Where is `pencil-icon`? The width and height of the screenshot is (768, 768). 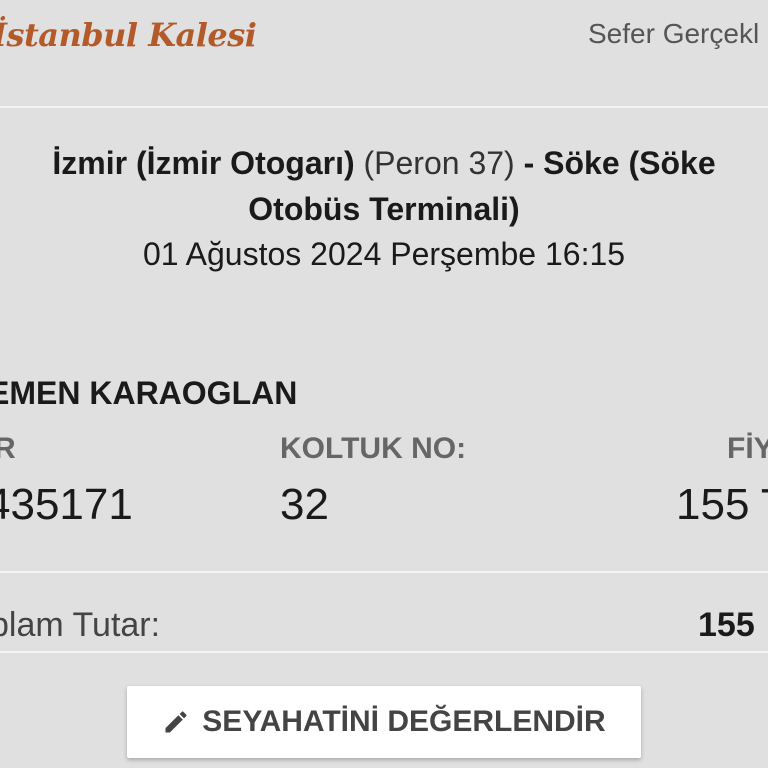
pencil-icon is located at coordinates (176, 722).